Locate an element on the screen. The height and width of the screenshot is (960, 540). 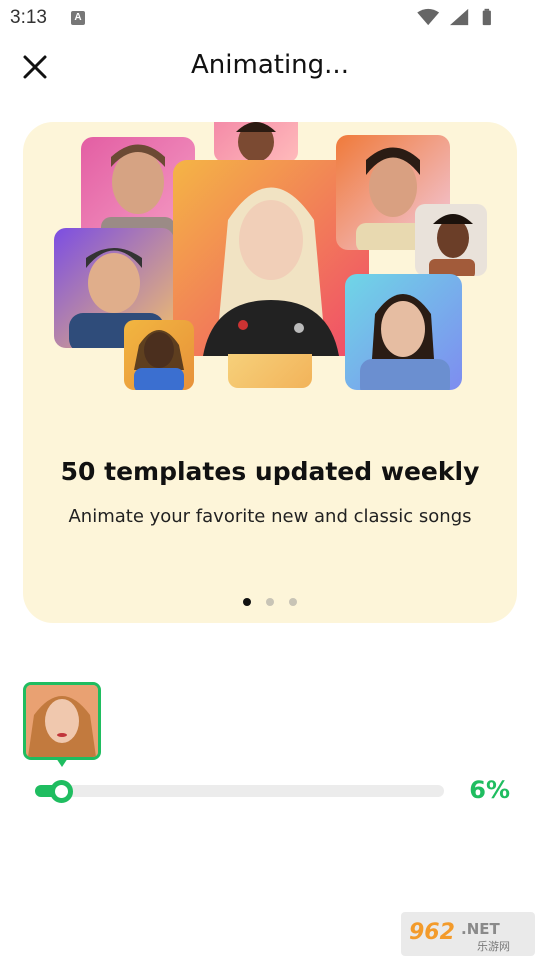
status-time: 3:13 is located at coordinates (28, 17).